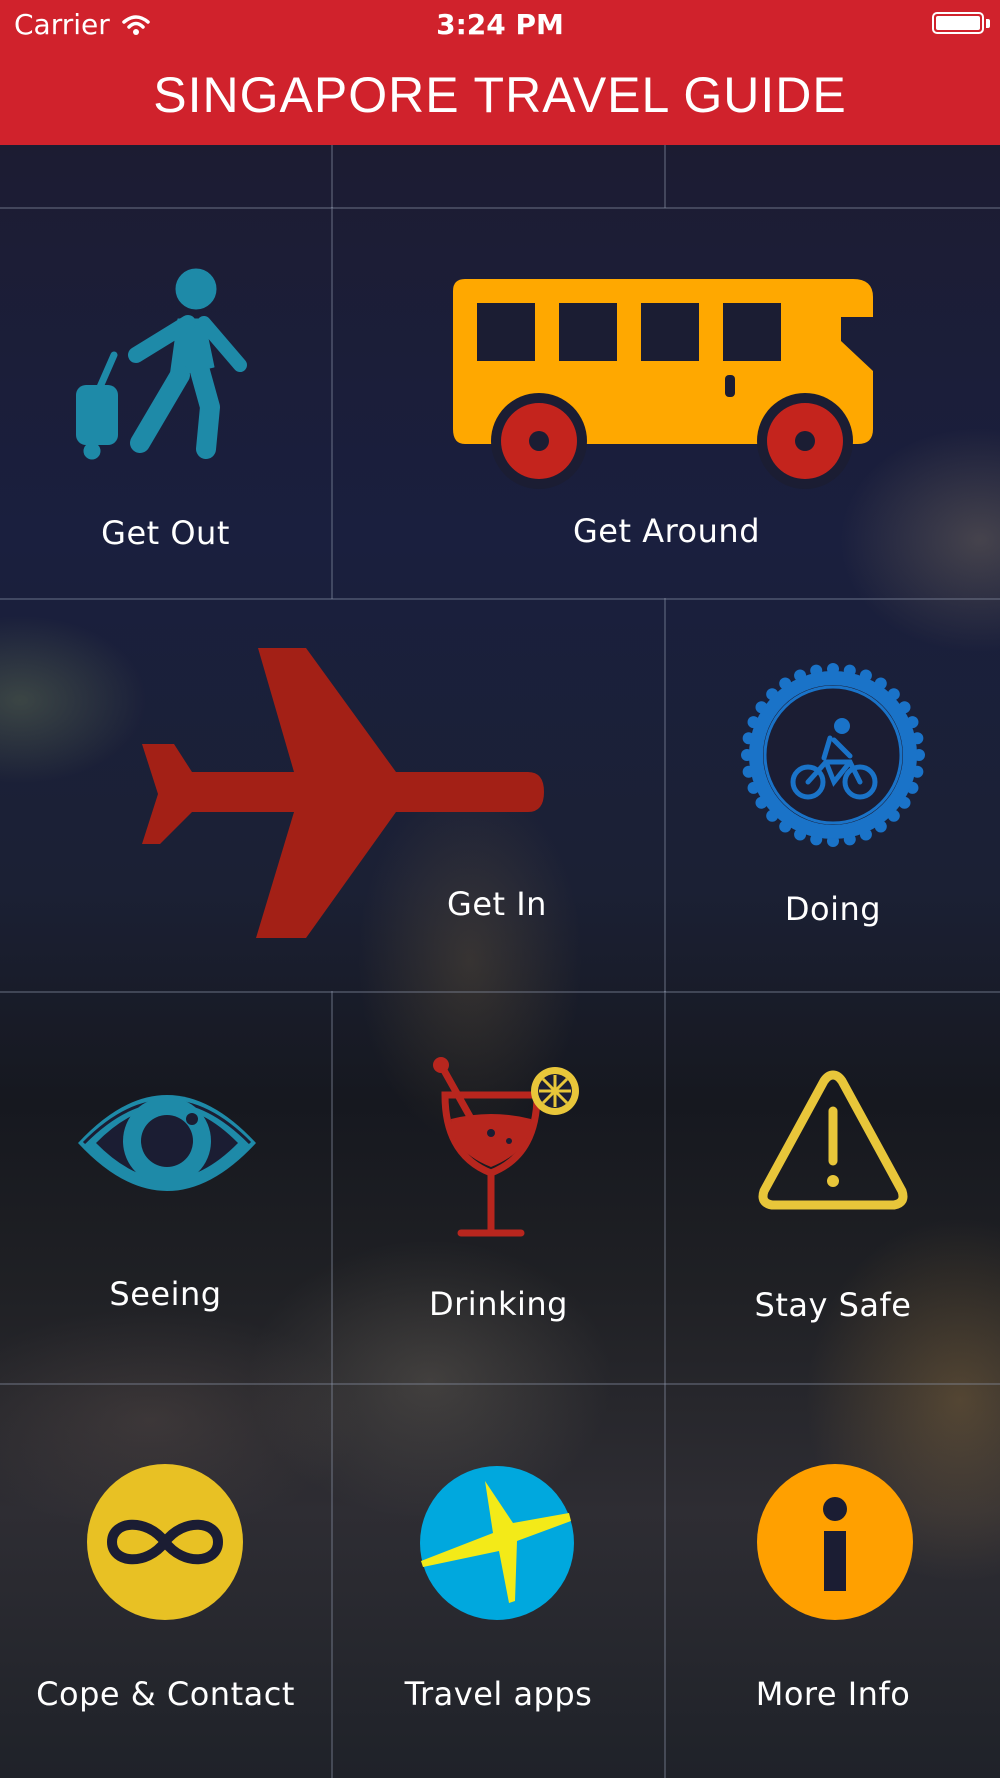  Describe the element at coordinates (497, 904) in the screenshot. I see `tile-label: Get In` at that location.